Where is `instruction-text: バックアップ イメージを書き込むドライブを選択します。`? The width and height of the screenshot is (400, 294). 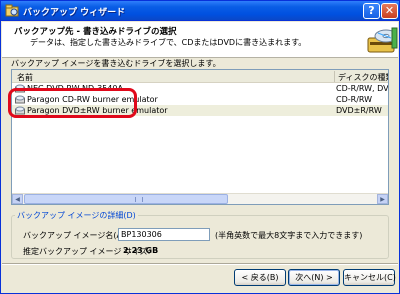
instruction-text: バックアップ イメージを書き込むドライブを選択します。 is located at coordinates (116, 63).